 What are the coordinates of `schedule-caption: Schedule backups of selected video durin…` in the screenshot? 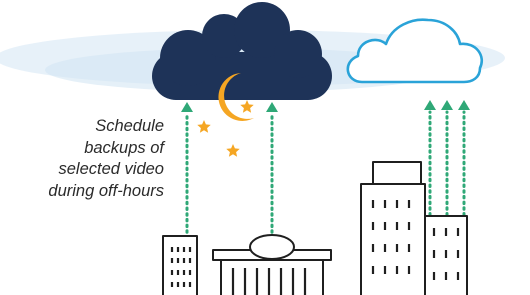 It's located at (84, 159).